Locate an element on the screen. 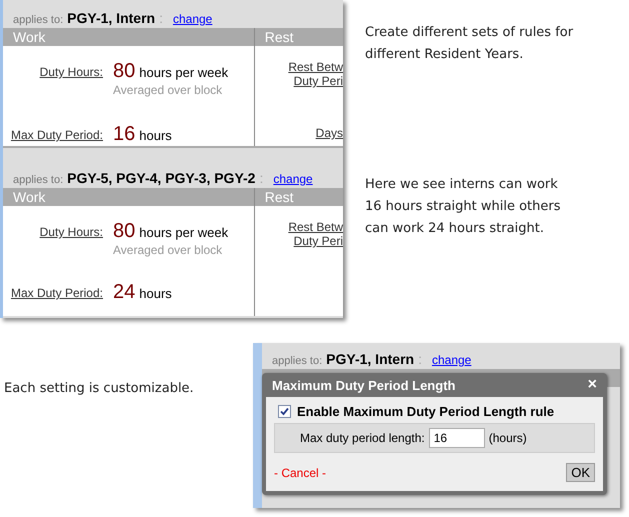 The width and height of the screenshot is (629, 517). annotation: Each setting is customizable. is located at coordinates (99, 388).